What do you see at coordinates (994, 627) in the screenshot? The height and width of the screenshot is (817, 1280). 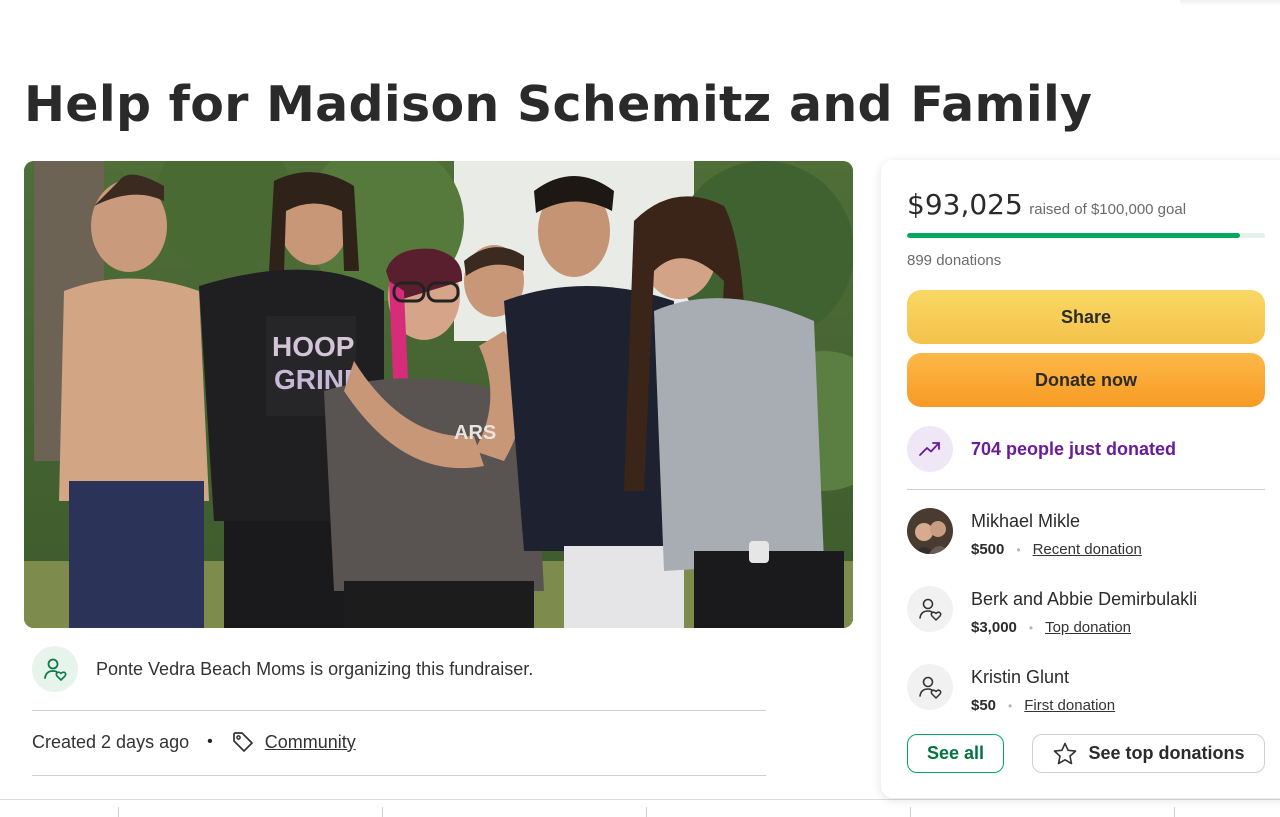 I see `donor-amount: $3,000` at bounding box center [994, 627].